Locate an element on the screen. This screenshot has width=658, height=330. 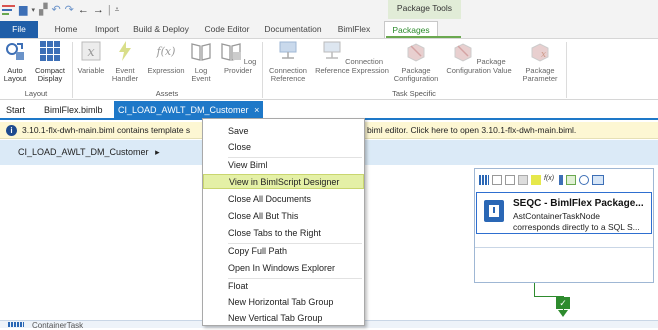
expression-button: f(x) Expression is located at coordinates (166, 57).